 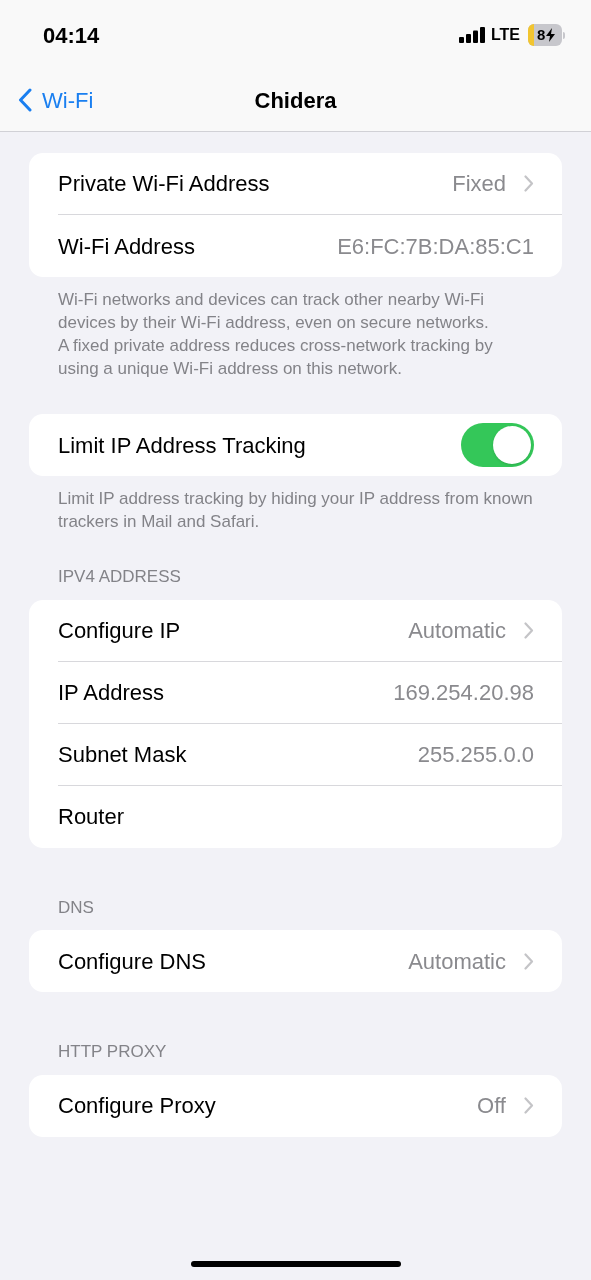 I want to click on row-label: Private Wi-Fi Address, so click(x=164, y=184).